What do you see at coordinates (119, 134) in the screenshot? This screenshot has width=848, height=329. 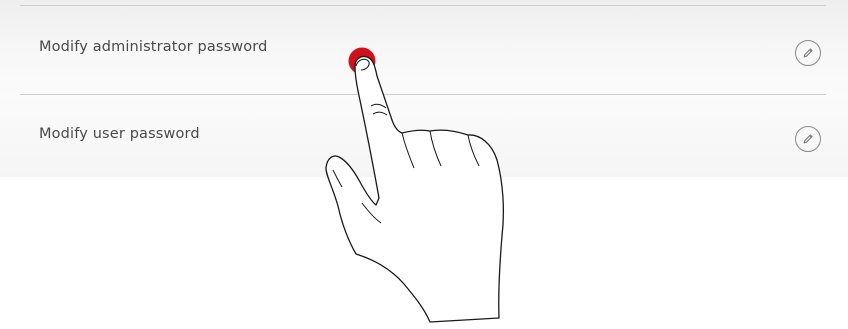 I see `row-label: Modify user password` at bounding box center [119, 134].